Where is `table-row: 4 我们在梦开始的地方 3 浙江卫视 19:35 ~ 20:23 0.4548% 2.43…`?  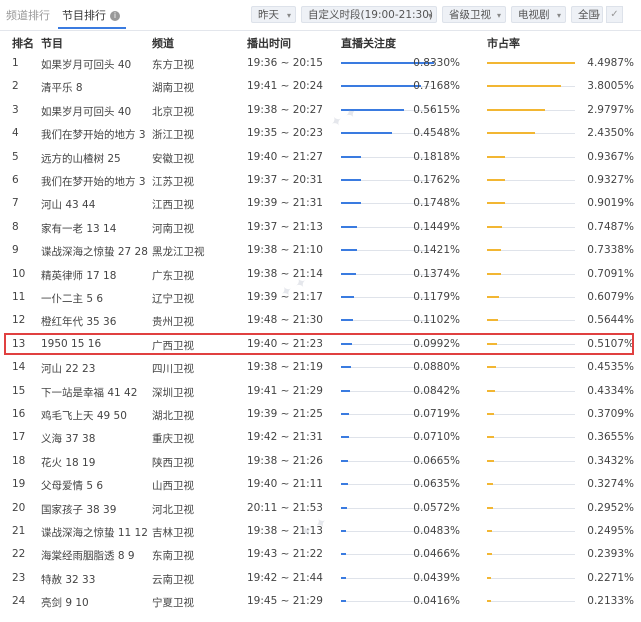
table-row: 4 我们在梦开始的地方 3 浙江卫视 19:35 ~ 20:23 0.4548% 2.43… is located at coordinates (320, 133).